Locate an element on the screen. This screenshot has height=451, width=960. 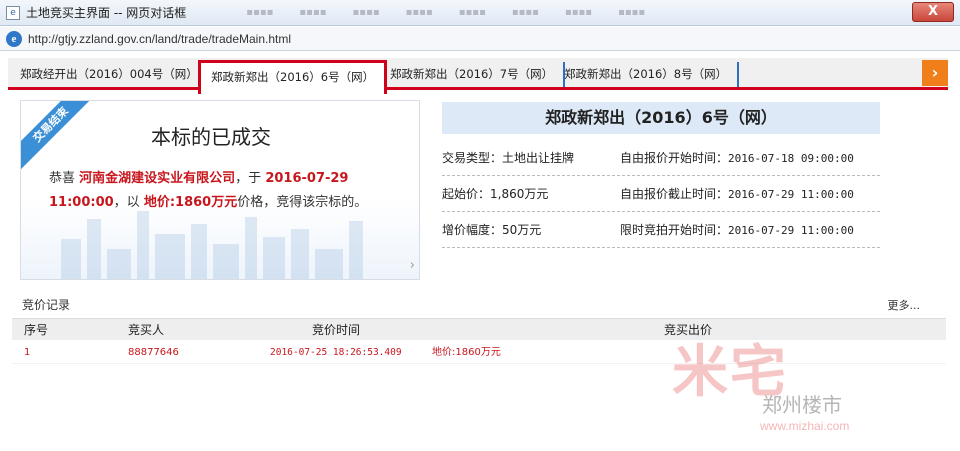
close-button: X is located at coordinates (933, 12).